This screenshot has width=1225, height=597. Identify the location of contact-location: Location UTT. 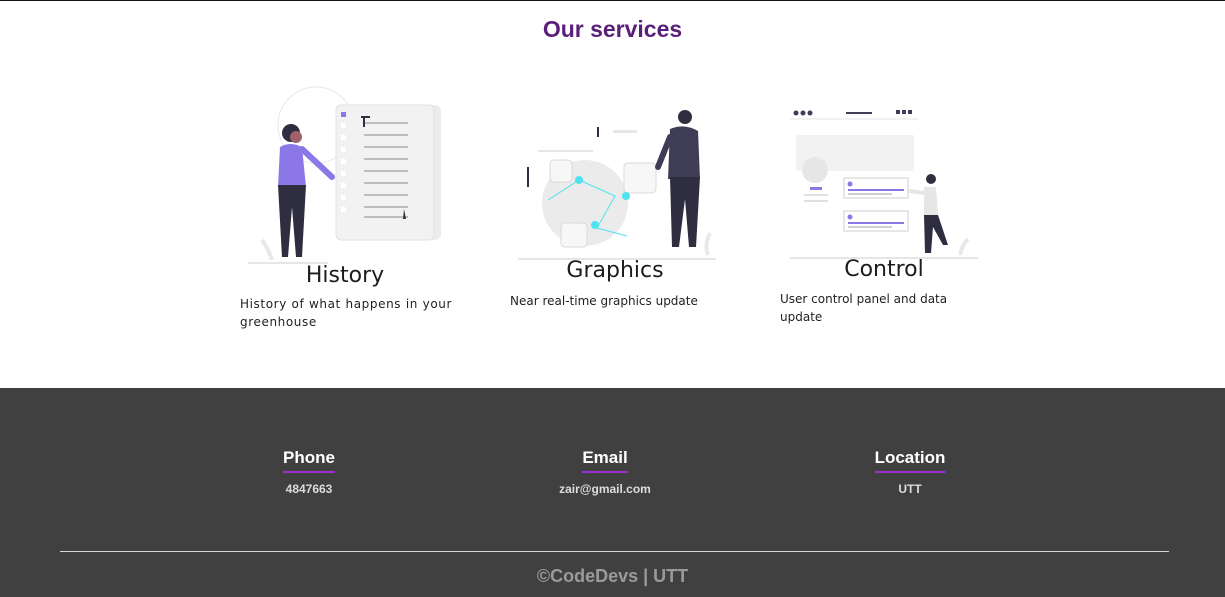
(910, 472).